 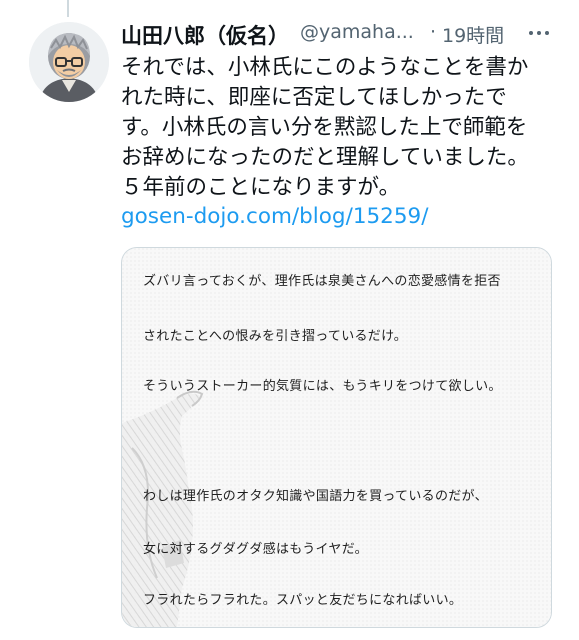 What do you see at coordinates (68, 8) in the screenshot?
I see `thread-connector-line` at bounding box center [68, 8].